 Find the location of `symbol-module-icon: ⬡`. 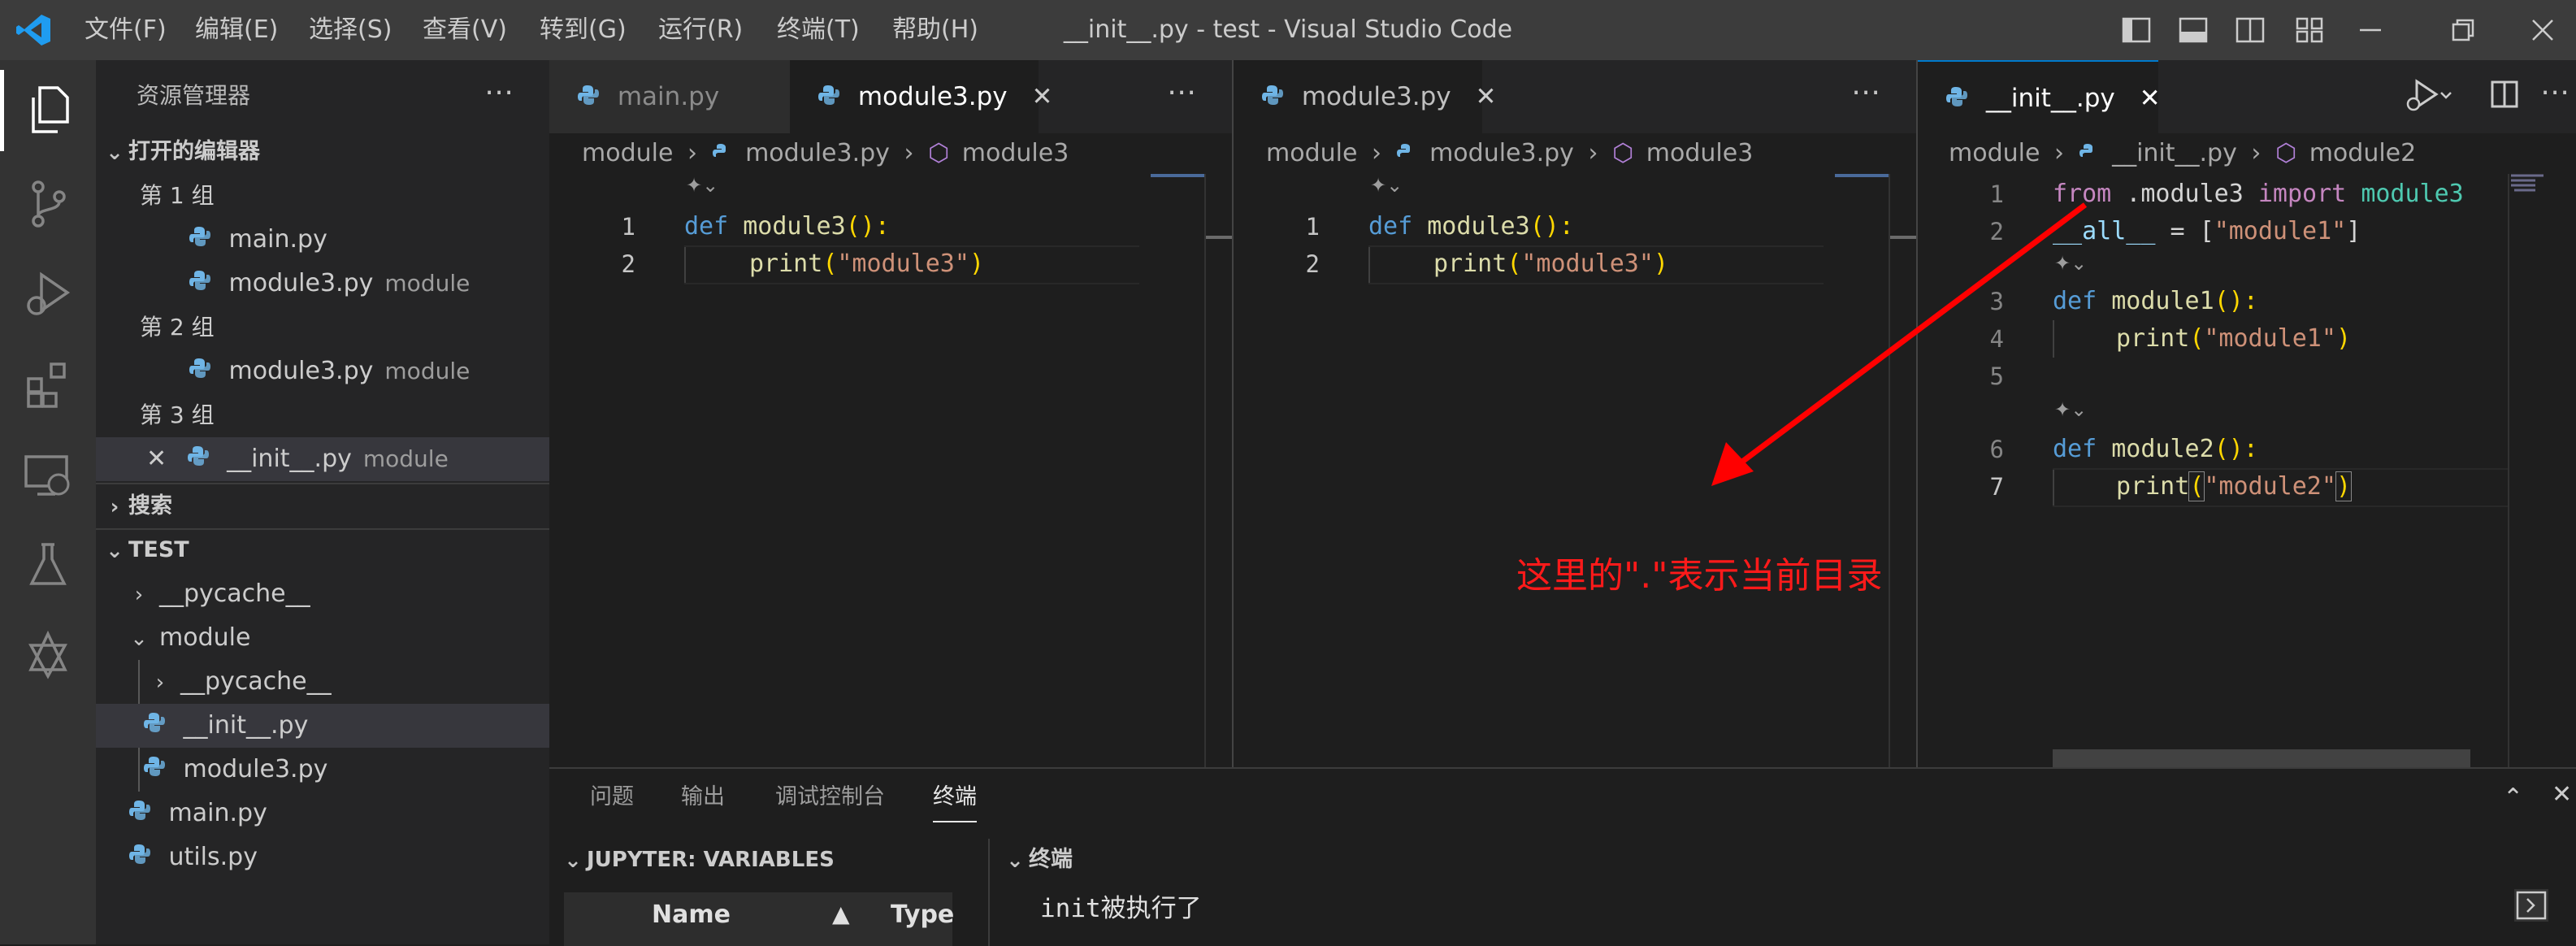

symbol-module-icon: ⬡ is located at coordinates (1623, 153).